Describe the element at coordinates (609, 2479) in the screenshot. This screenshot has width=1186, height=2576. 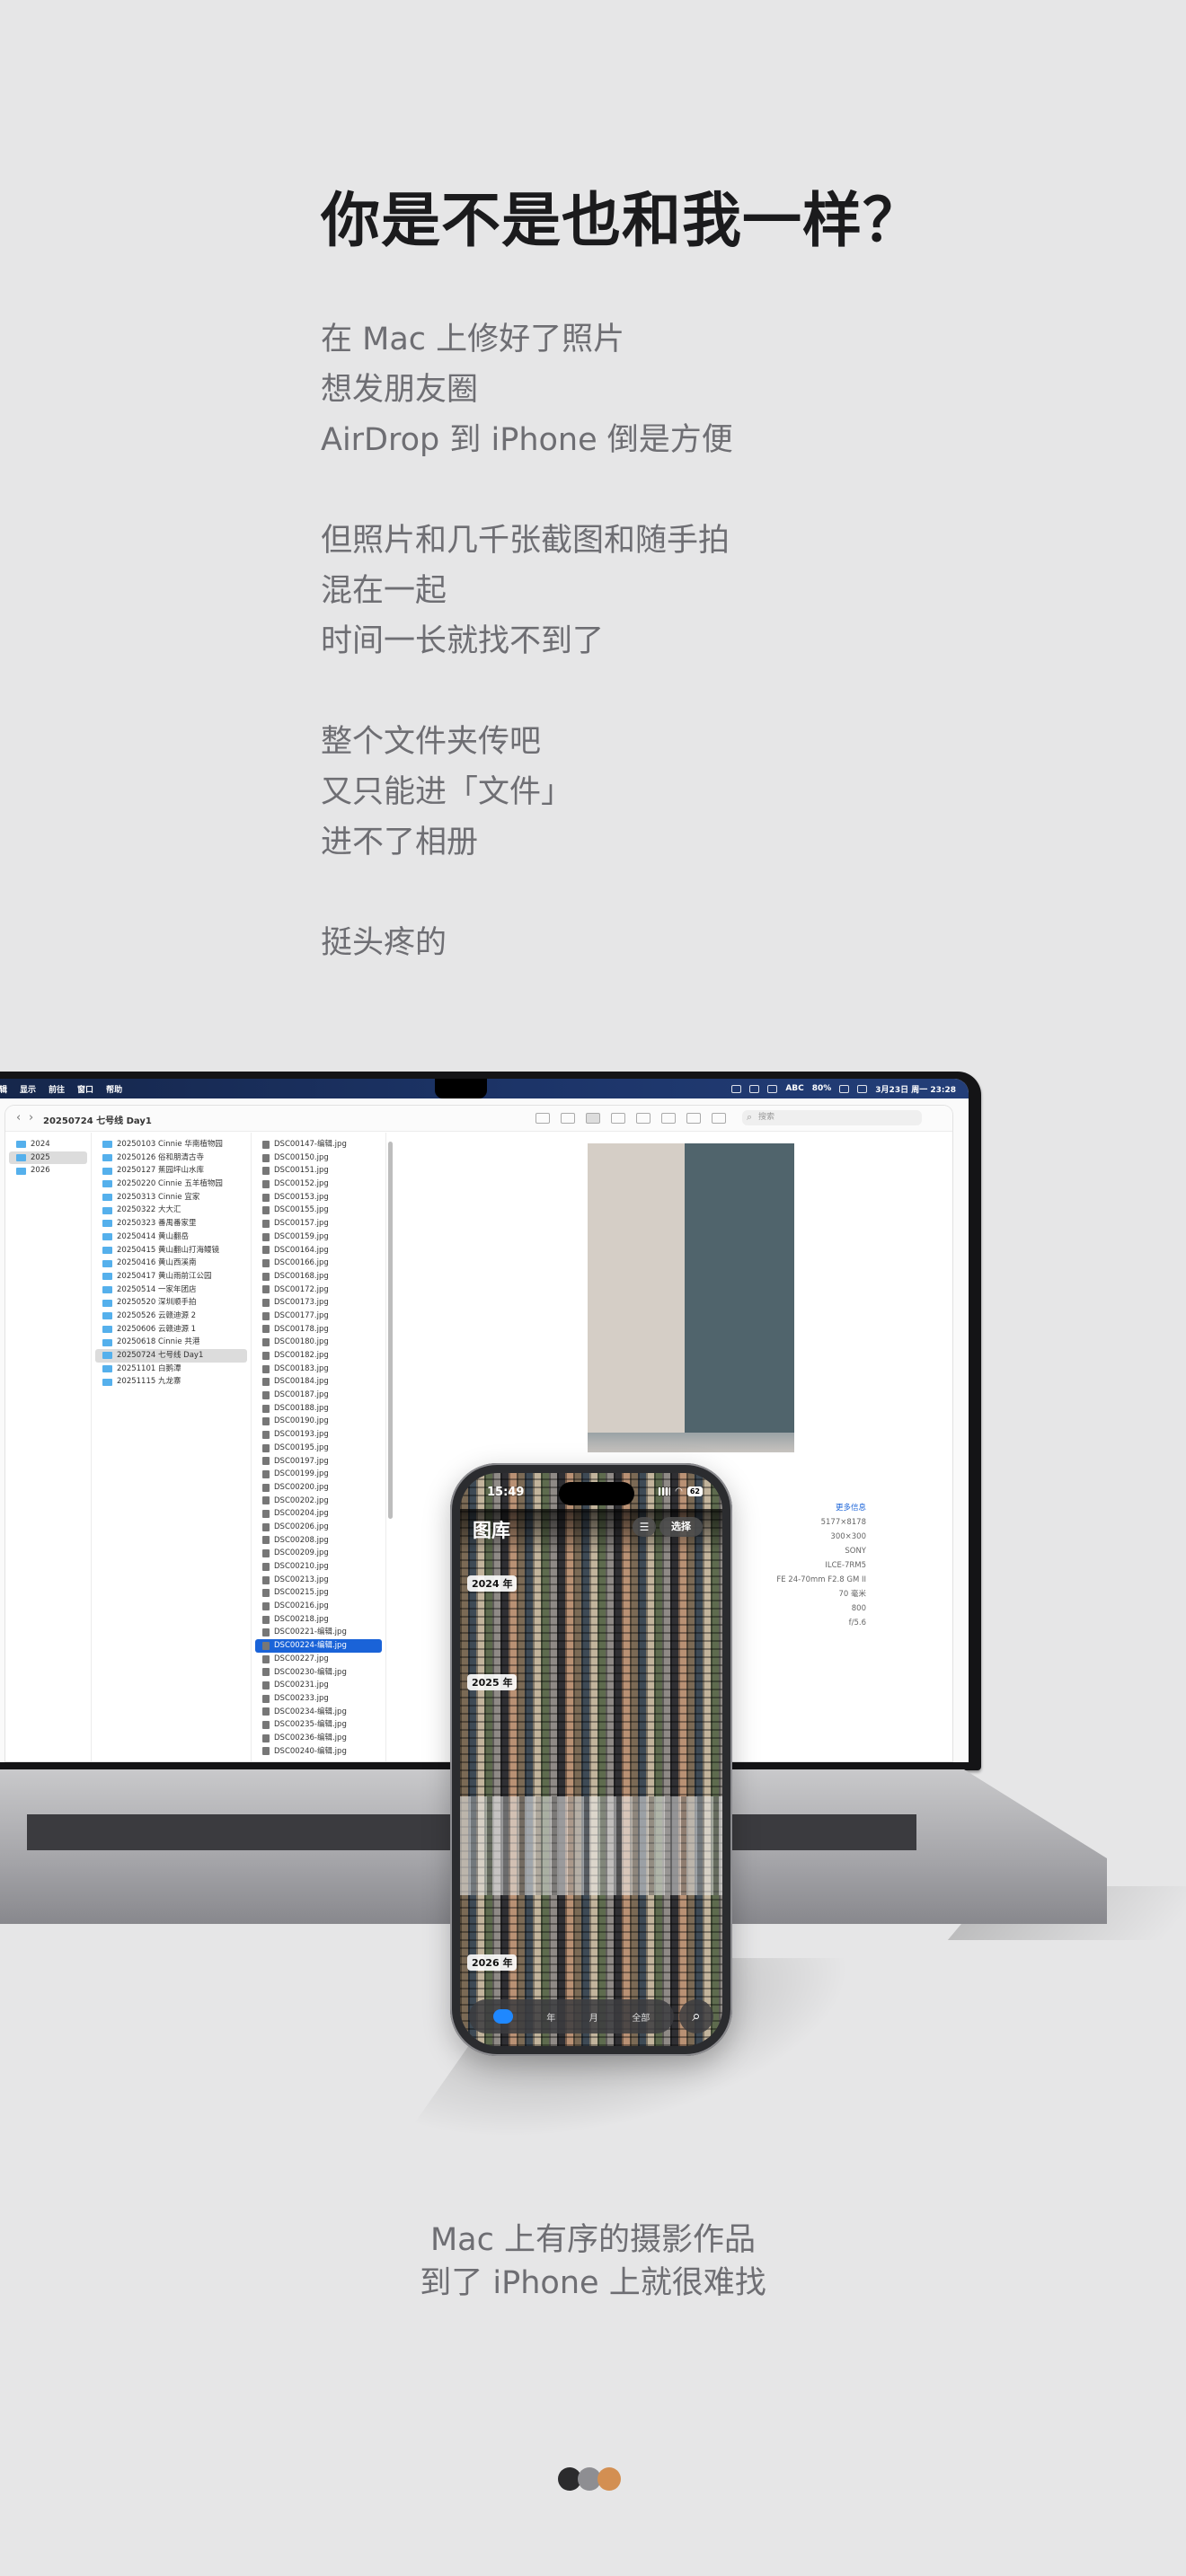
I see `page-dot` at that location.